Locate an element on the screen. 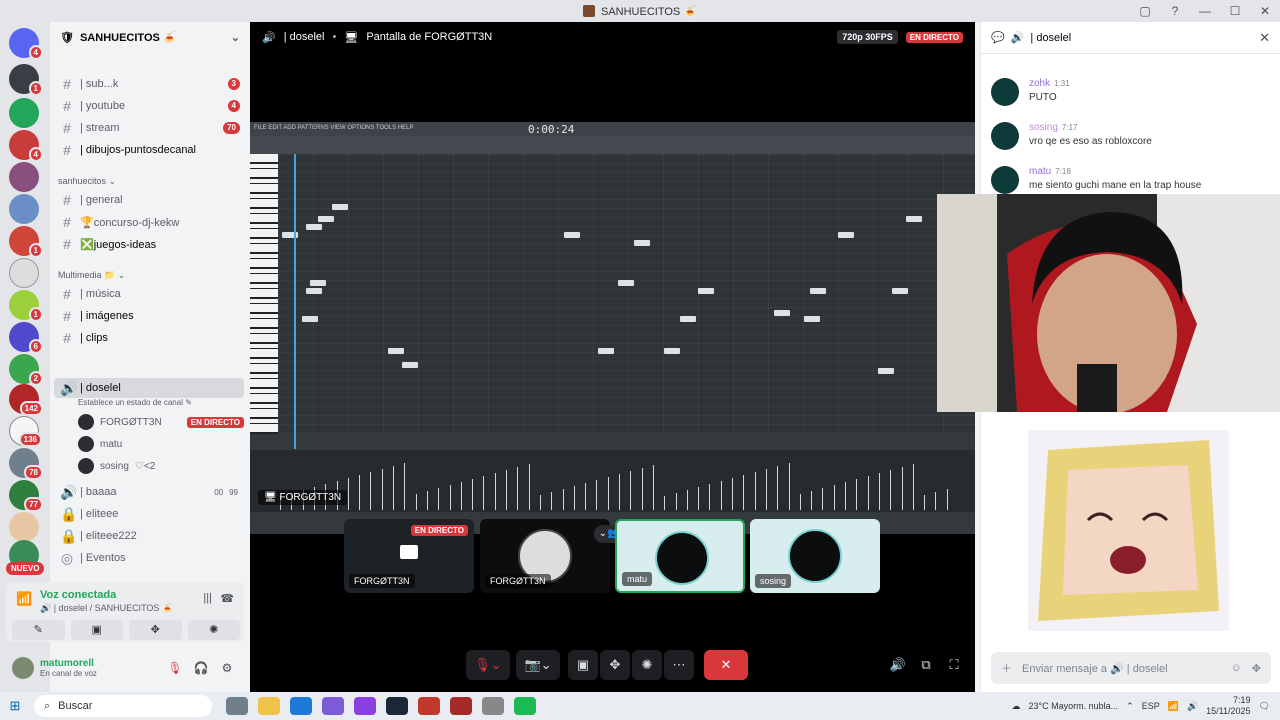  task-view-icon is located at coordinates (237, 706).